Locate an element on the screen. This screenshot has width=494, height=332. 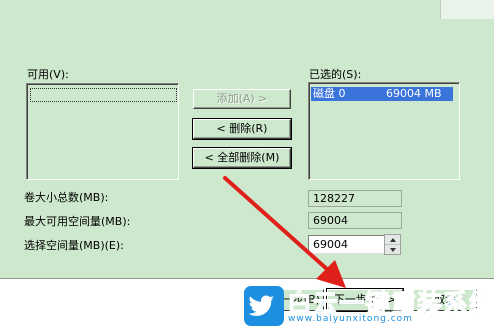
selected-label: 已选的(S): is located at coordinates (335, 74).